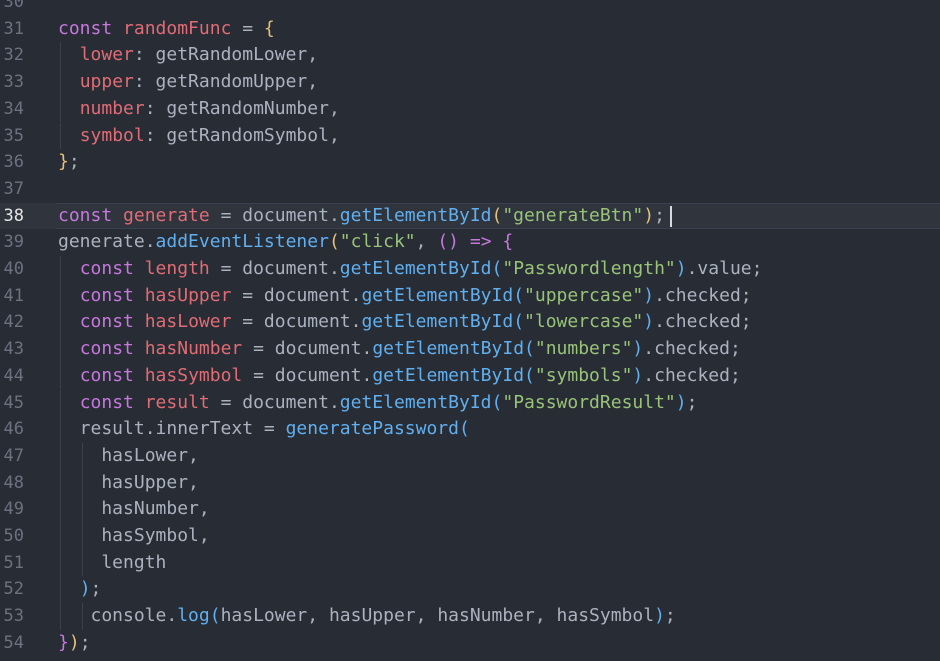 The image size is (940, 661). Describe the element at coordinates (166, 215) in the screenshot. I see `code-token: generate` at that location.